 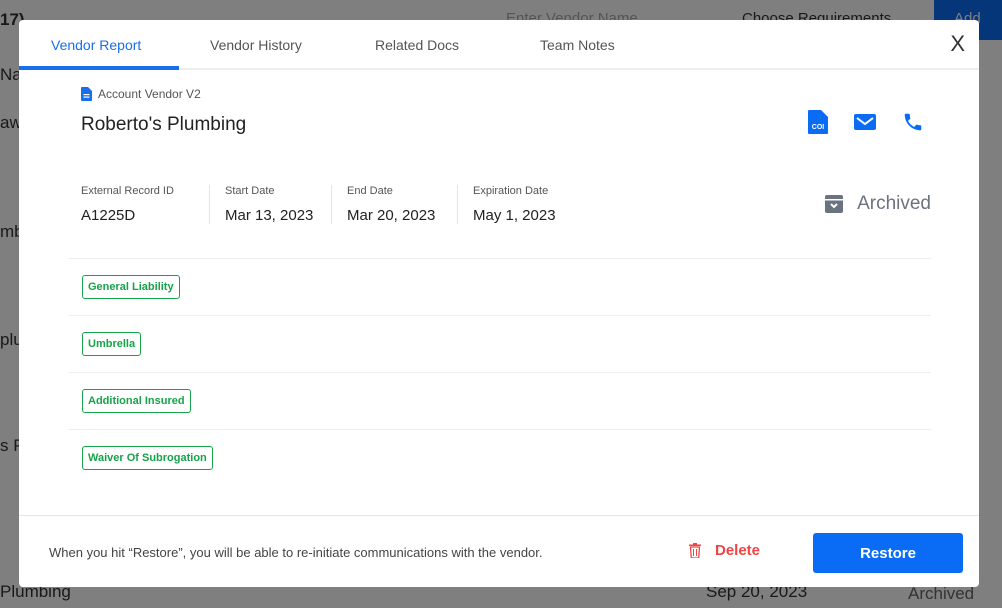 What do you see at coordinates (149, 94) in the screenshot?
I see `account-label: Account Vendor V2` at bounding box center [149, 94].